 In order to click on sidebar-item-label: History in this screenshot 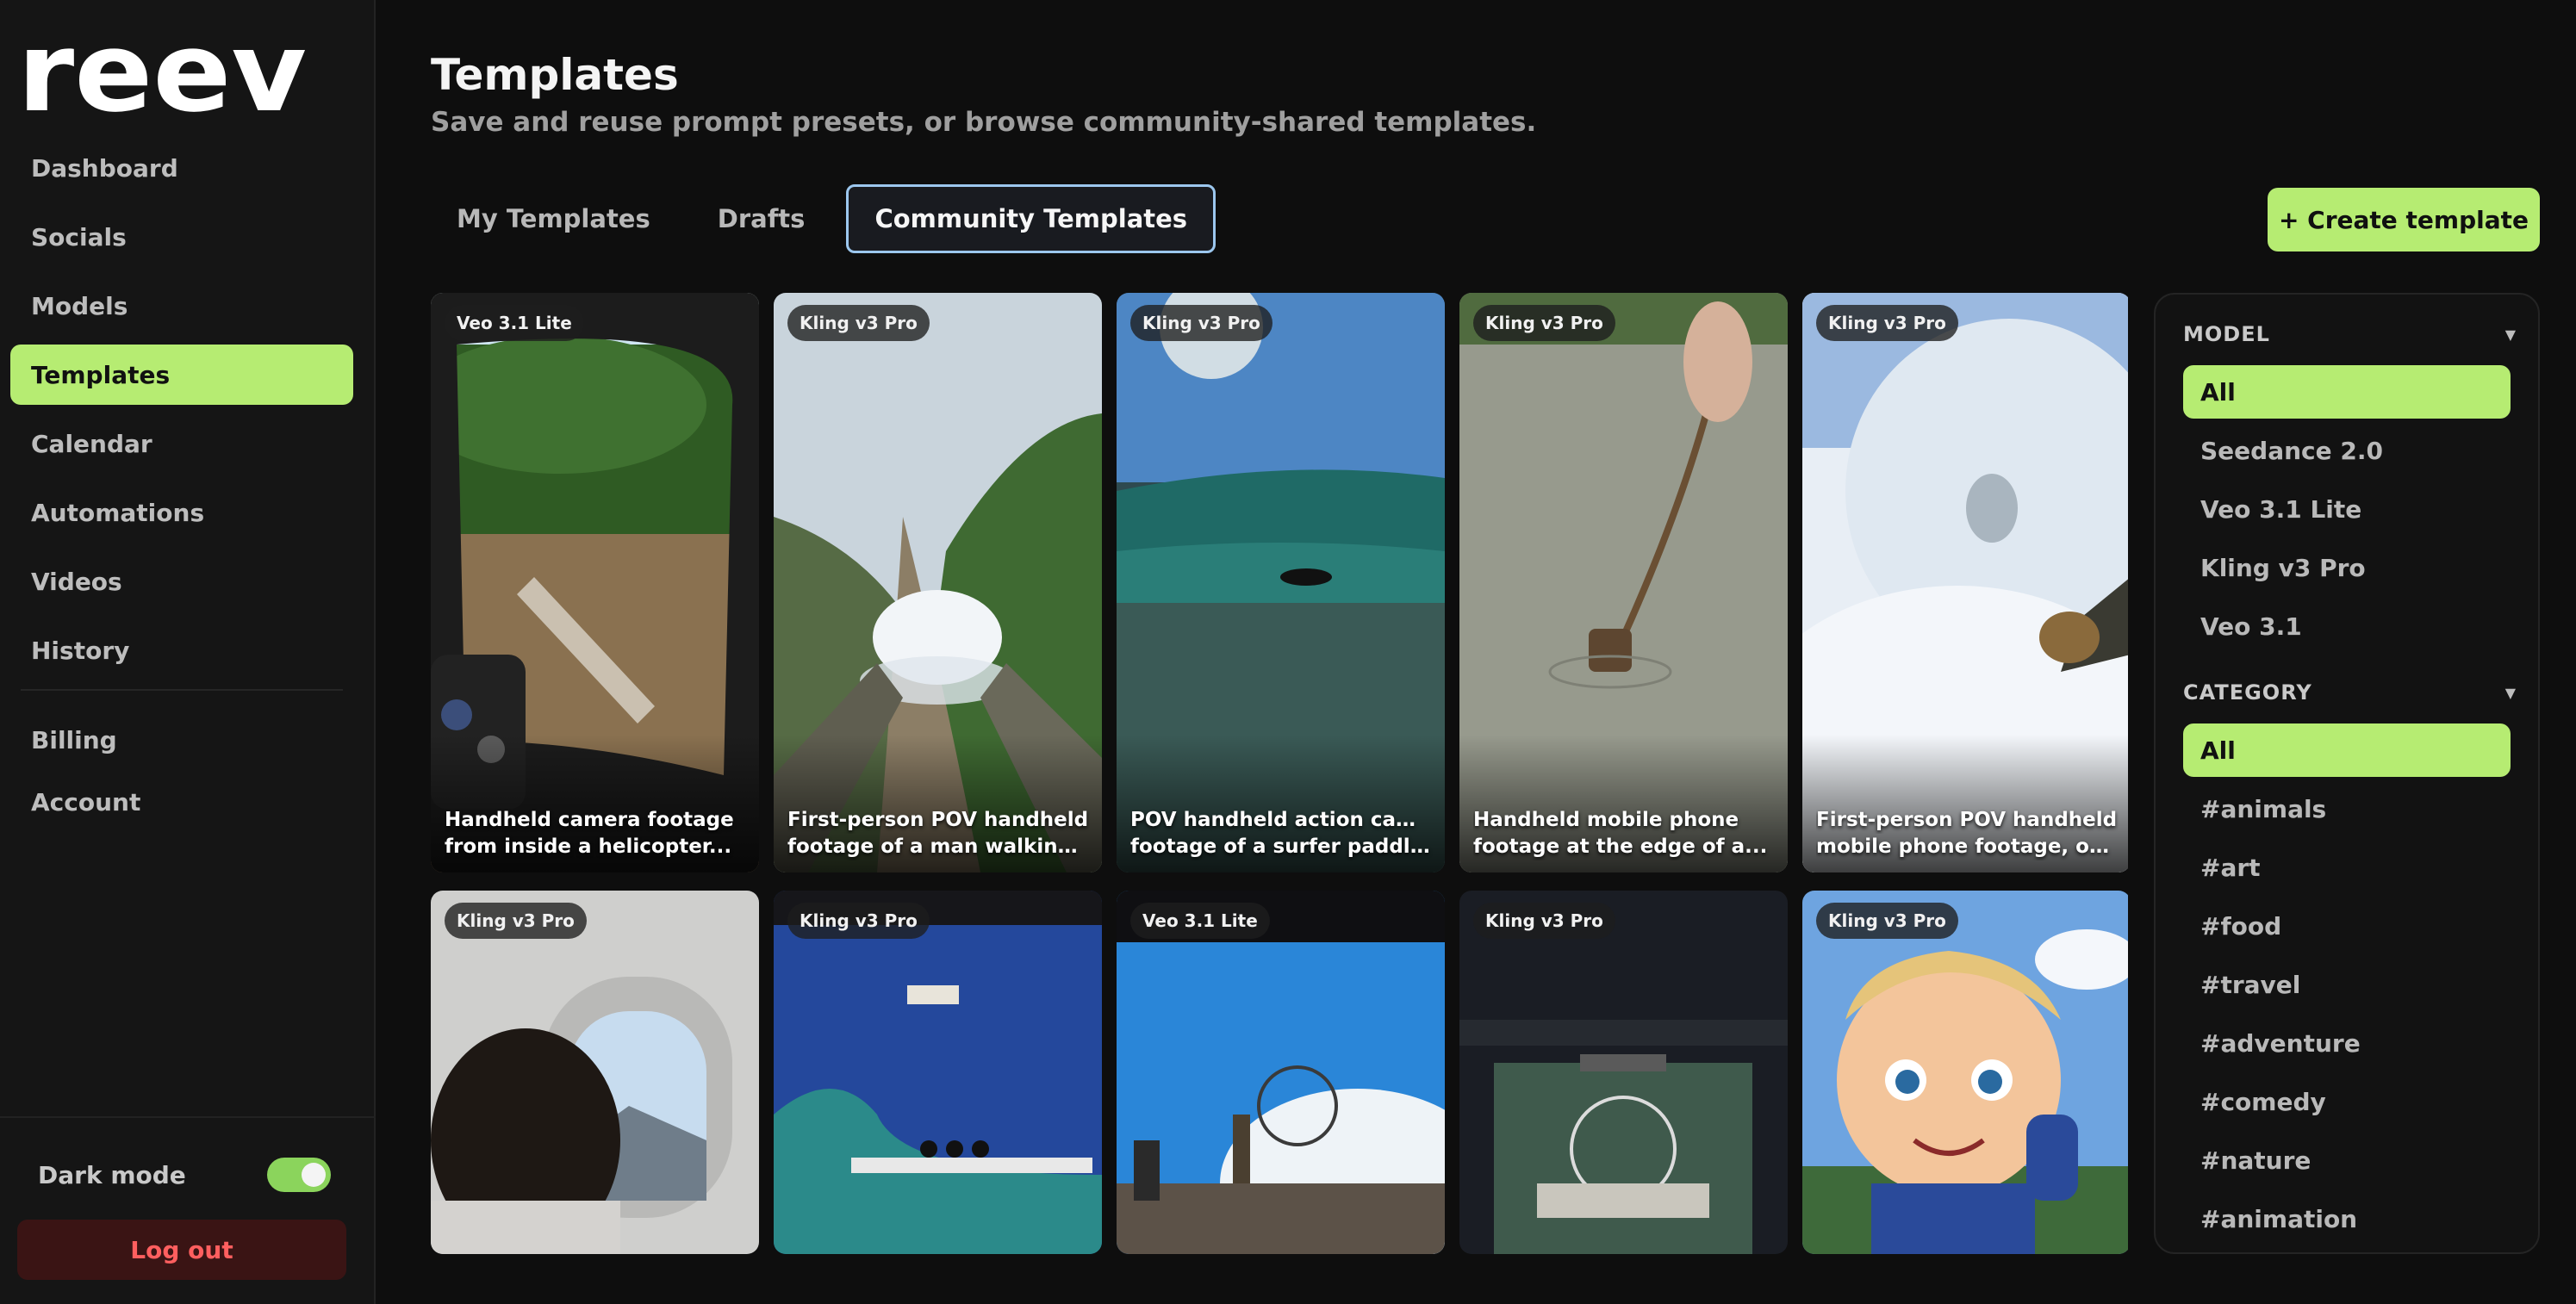, I will do `click(81, 651)`.